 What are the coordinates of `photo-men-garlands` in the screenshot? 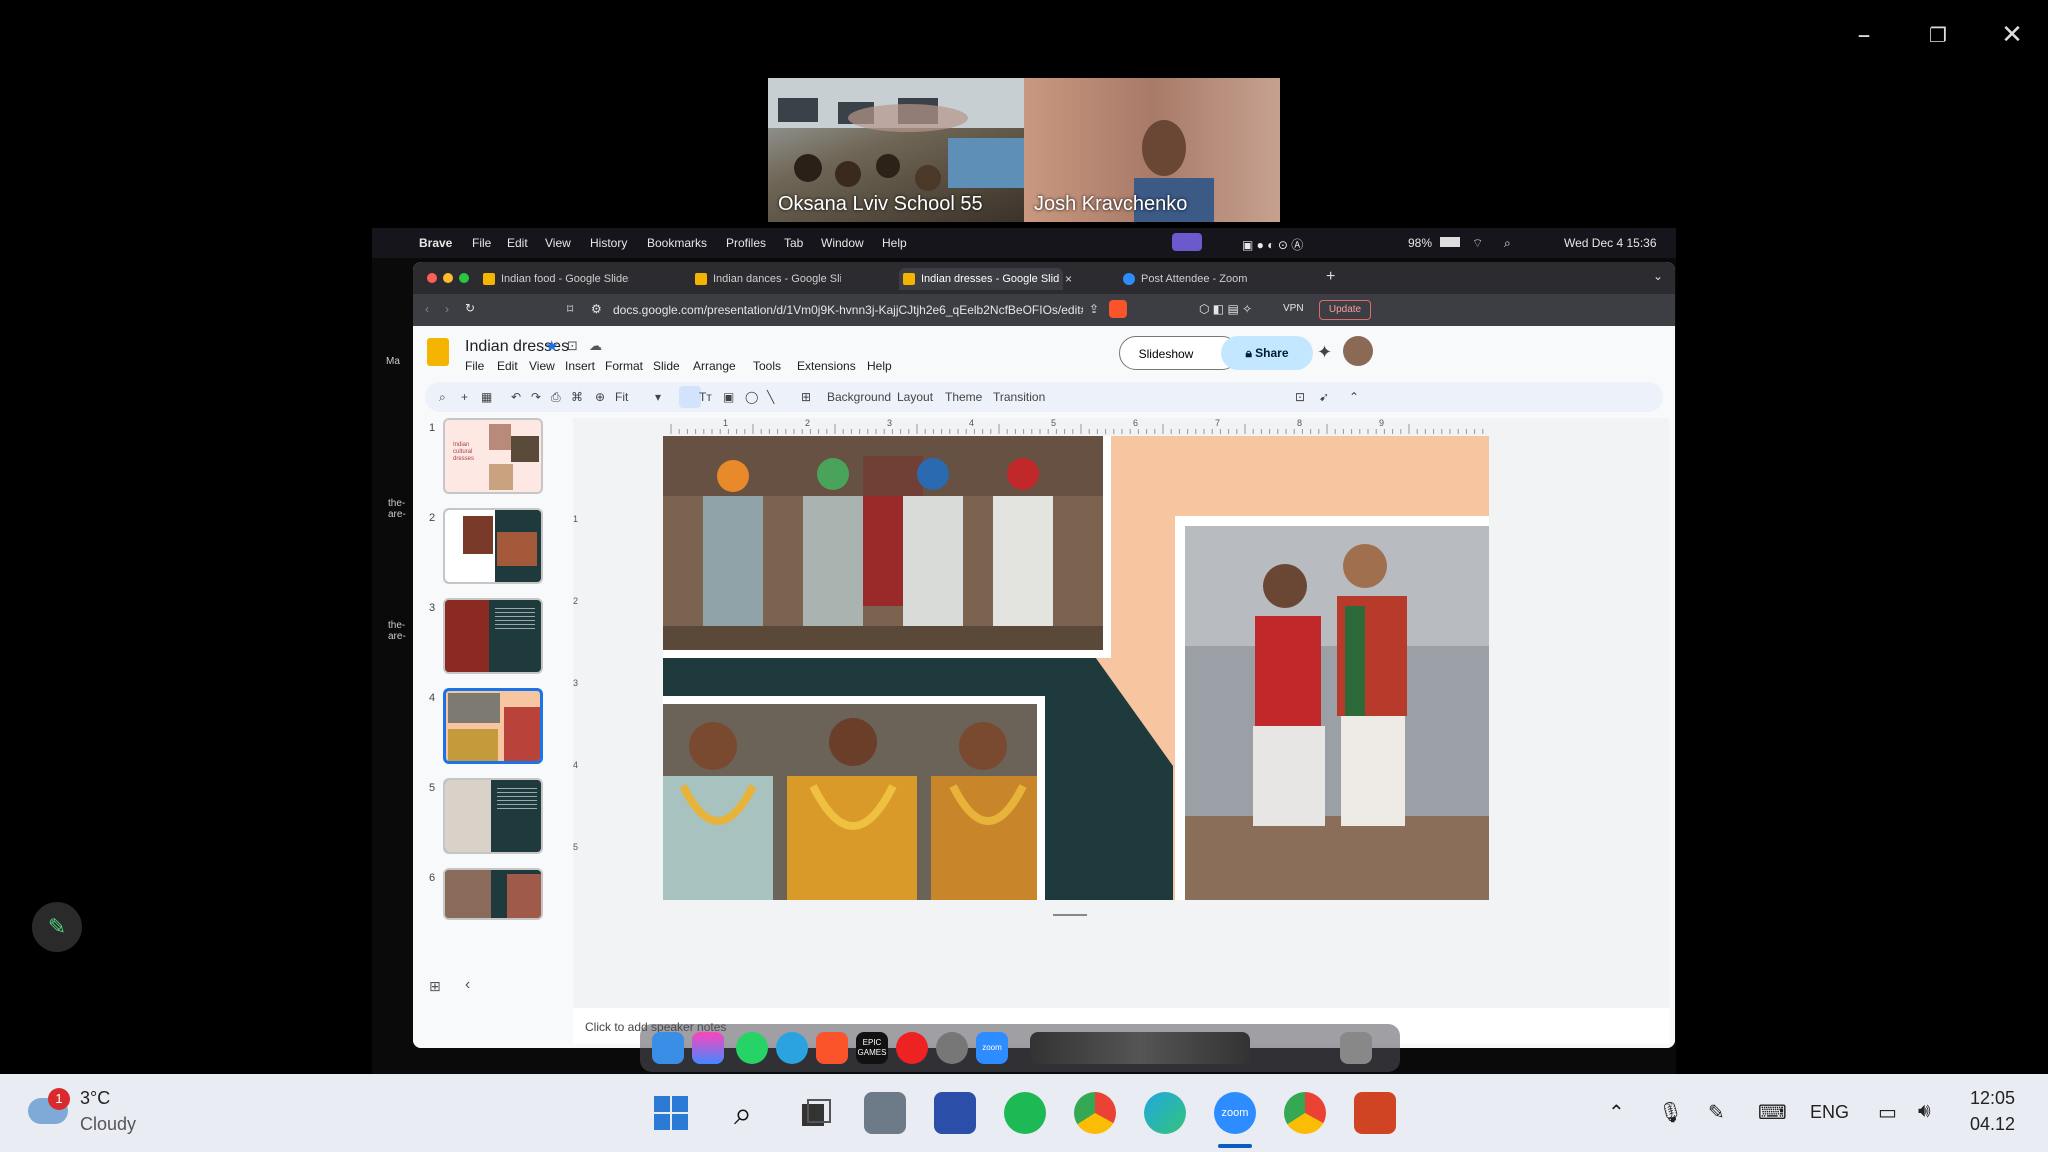 It's located at (854, 798).